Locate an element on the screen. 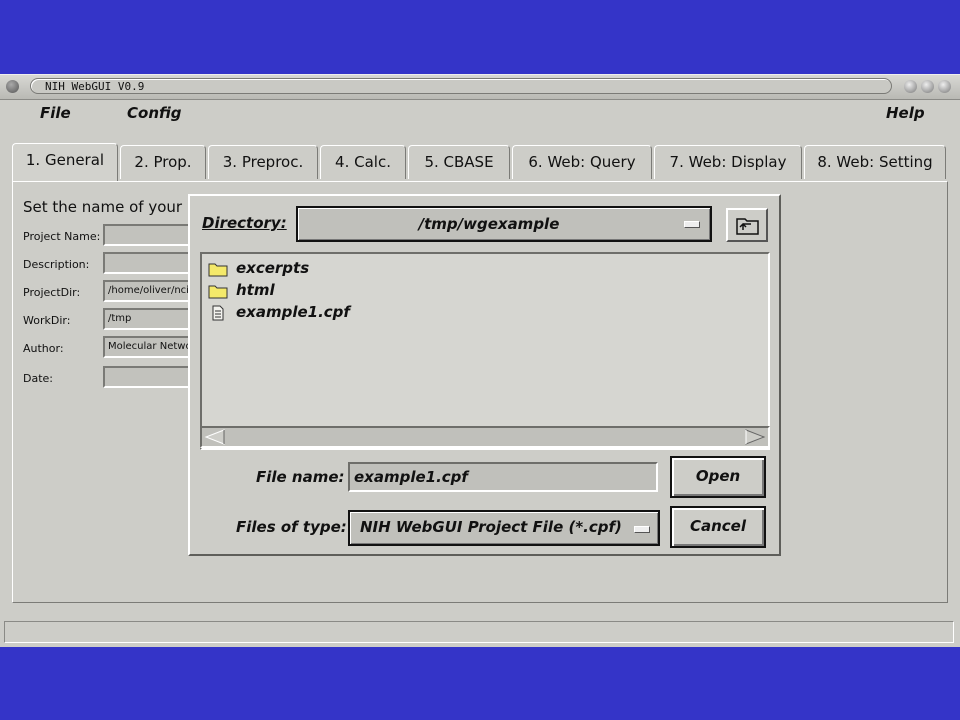  tab-cbase: 5. CBASE is located at coordinates (459, 162).